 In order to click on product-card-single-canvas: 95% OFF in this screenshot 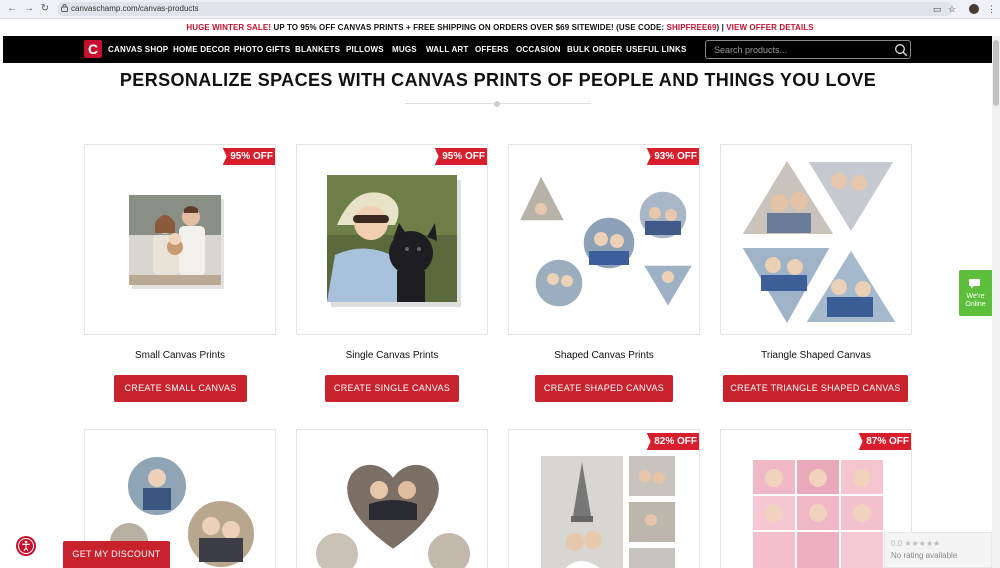, I will do `click(392, 239)`.